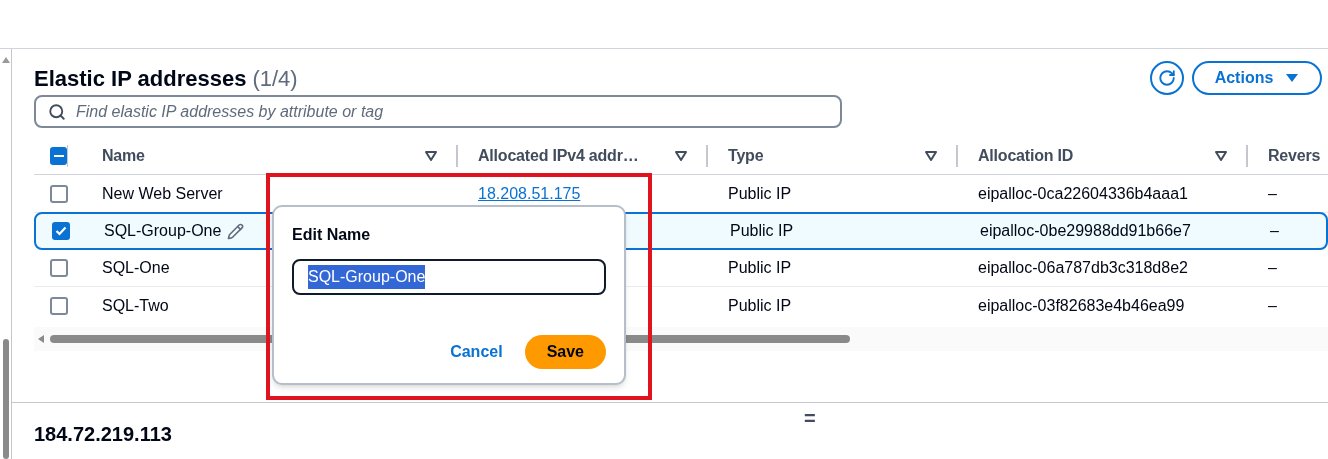 This screenshot has height=459, width=1328. Describe the element at coordinates (123, 156) in the screenshot. I see `column-header: Name` at that location.